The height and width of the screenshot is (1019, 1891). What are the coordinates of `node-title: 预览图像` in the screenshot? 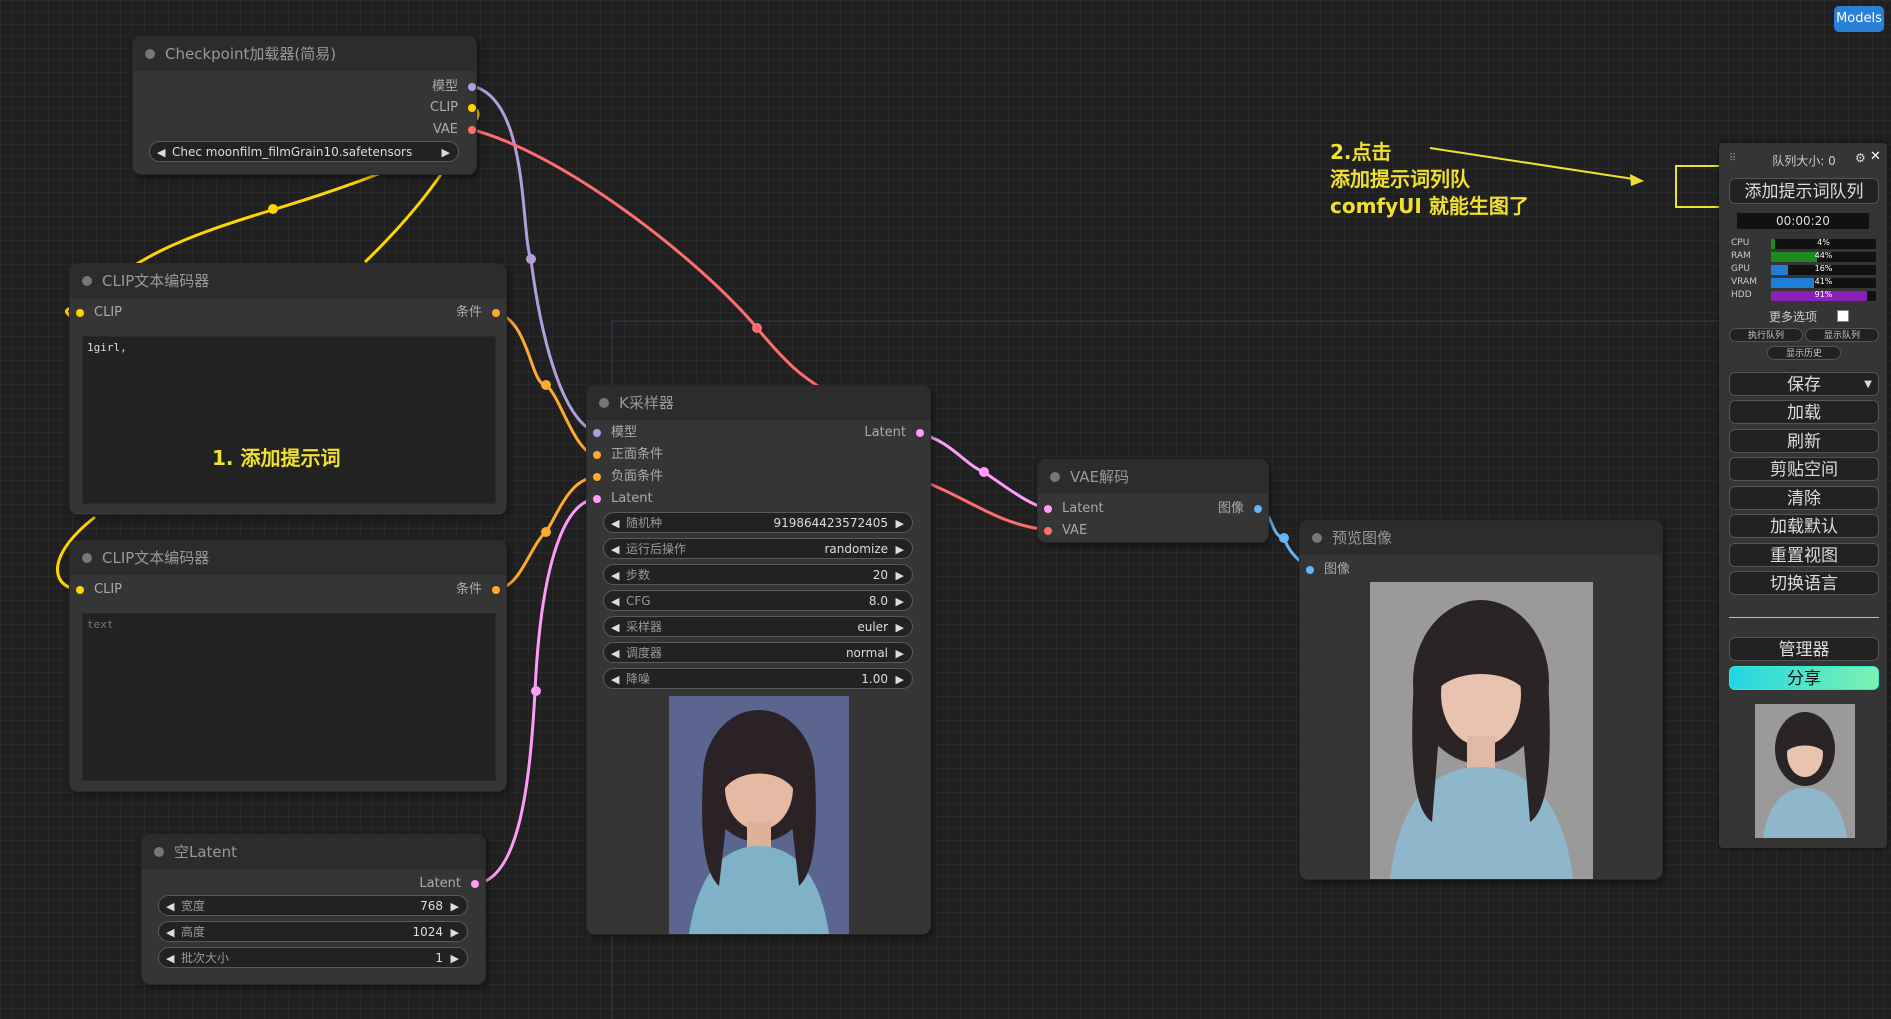 It's located at (1481, 538).